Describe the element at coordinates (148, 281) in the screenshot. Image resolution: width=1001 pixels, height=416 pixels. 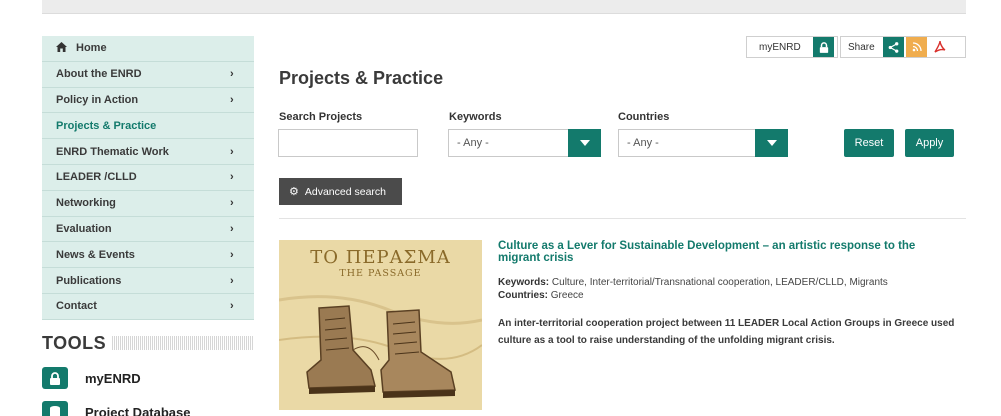
I see `sidebar-item-publications: Publications ›` at that location.